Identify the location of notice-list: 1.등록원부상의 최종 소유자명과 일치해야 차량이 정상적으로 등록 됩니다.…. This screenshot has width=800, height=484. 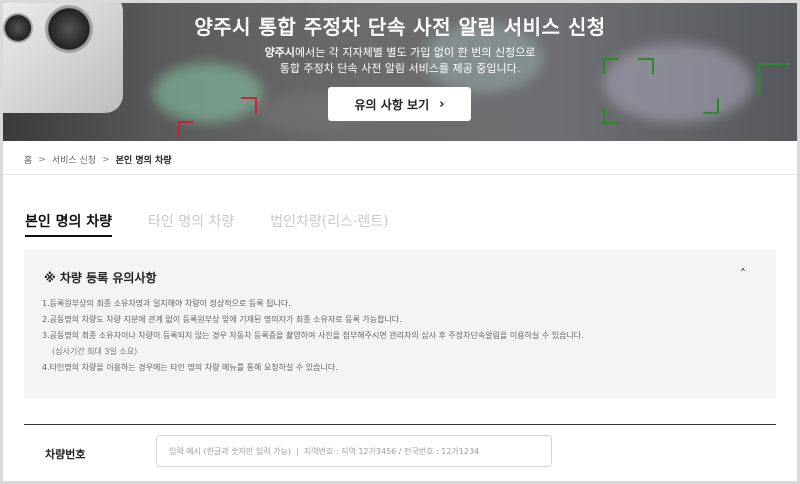
(313, 336).